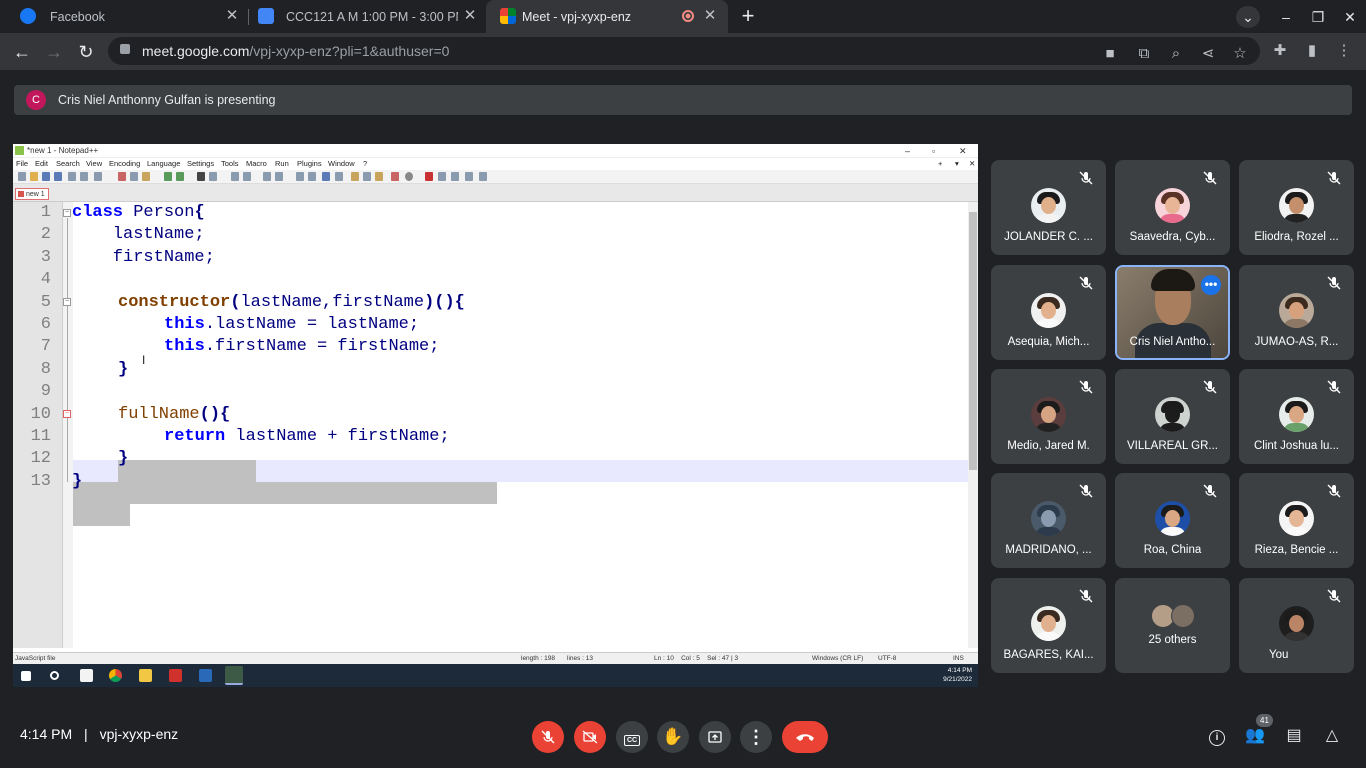  I want to click on open-in-new-icon: ⧉, so click(1144, 54).